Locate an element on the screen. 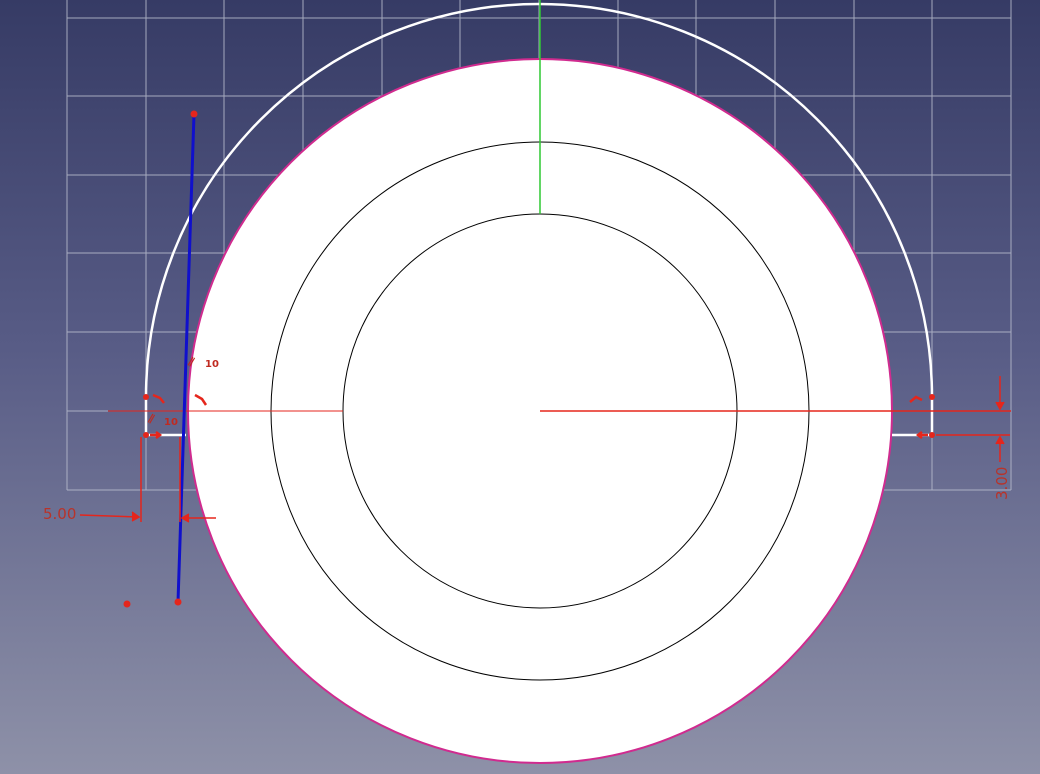  parallel-icon: ∥ is located at coordinates (151, 419).